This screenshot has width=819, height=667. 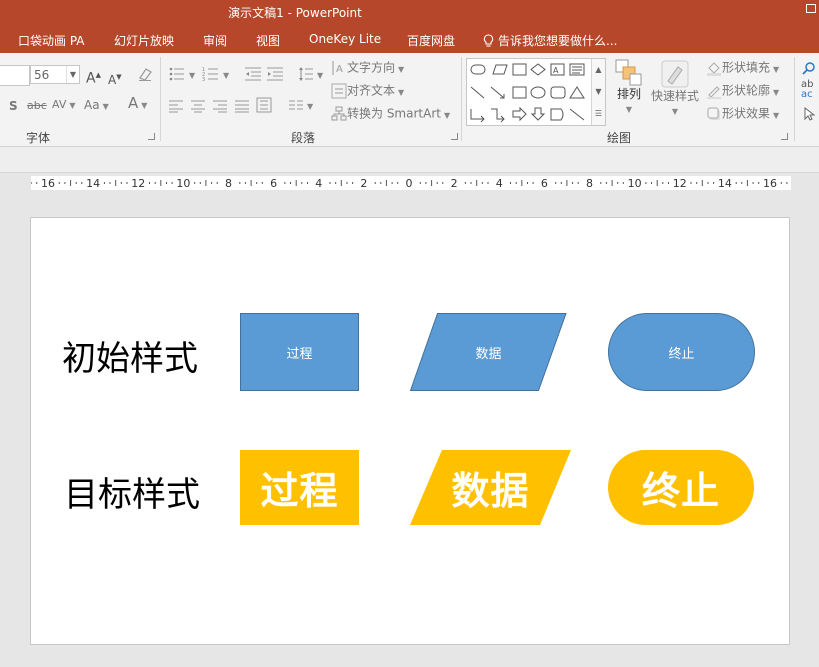 I want to click on char-spacing-button: AV ▼, so click(x=64, y=105).